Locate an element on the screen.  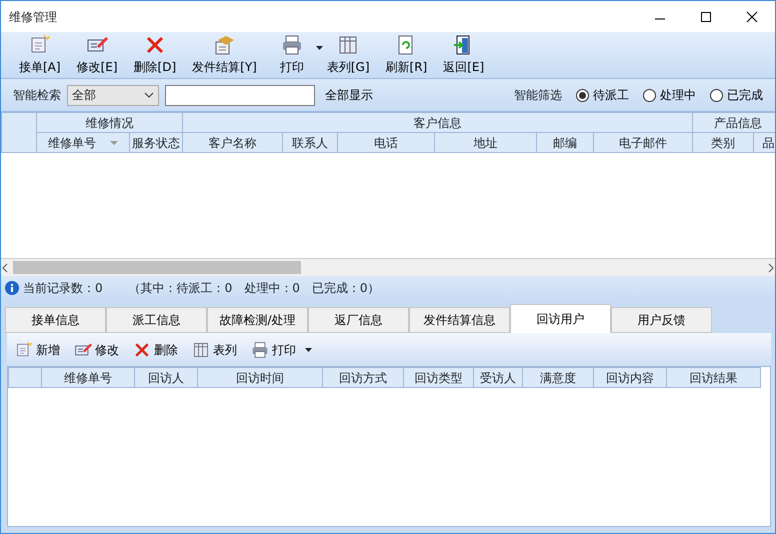
column-group-header: 产品信息 is located at coordinates (733, 122).